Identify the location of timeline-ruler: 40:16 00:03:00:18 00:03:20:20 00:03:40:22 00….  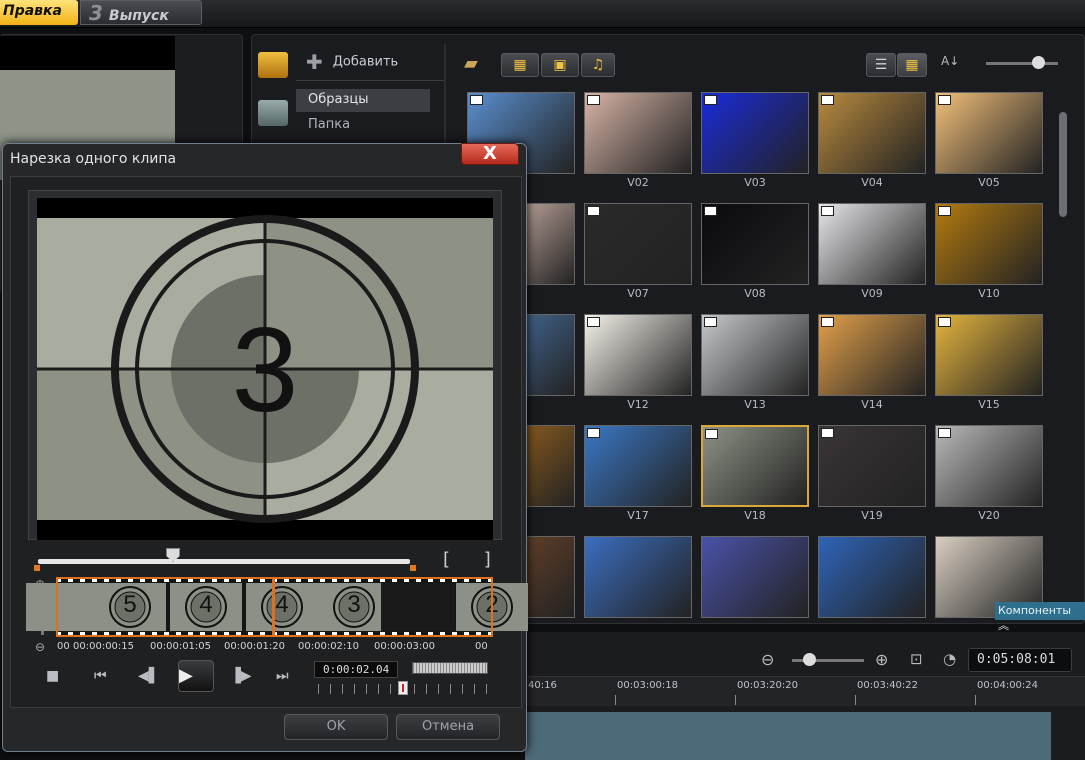
(805, 691).